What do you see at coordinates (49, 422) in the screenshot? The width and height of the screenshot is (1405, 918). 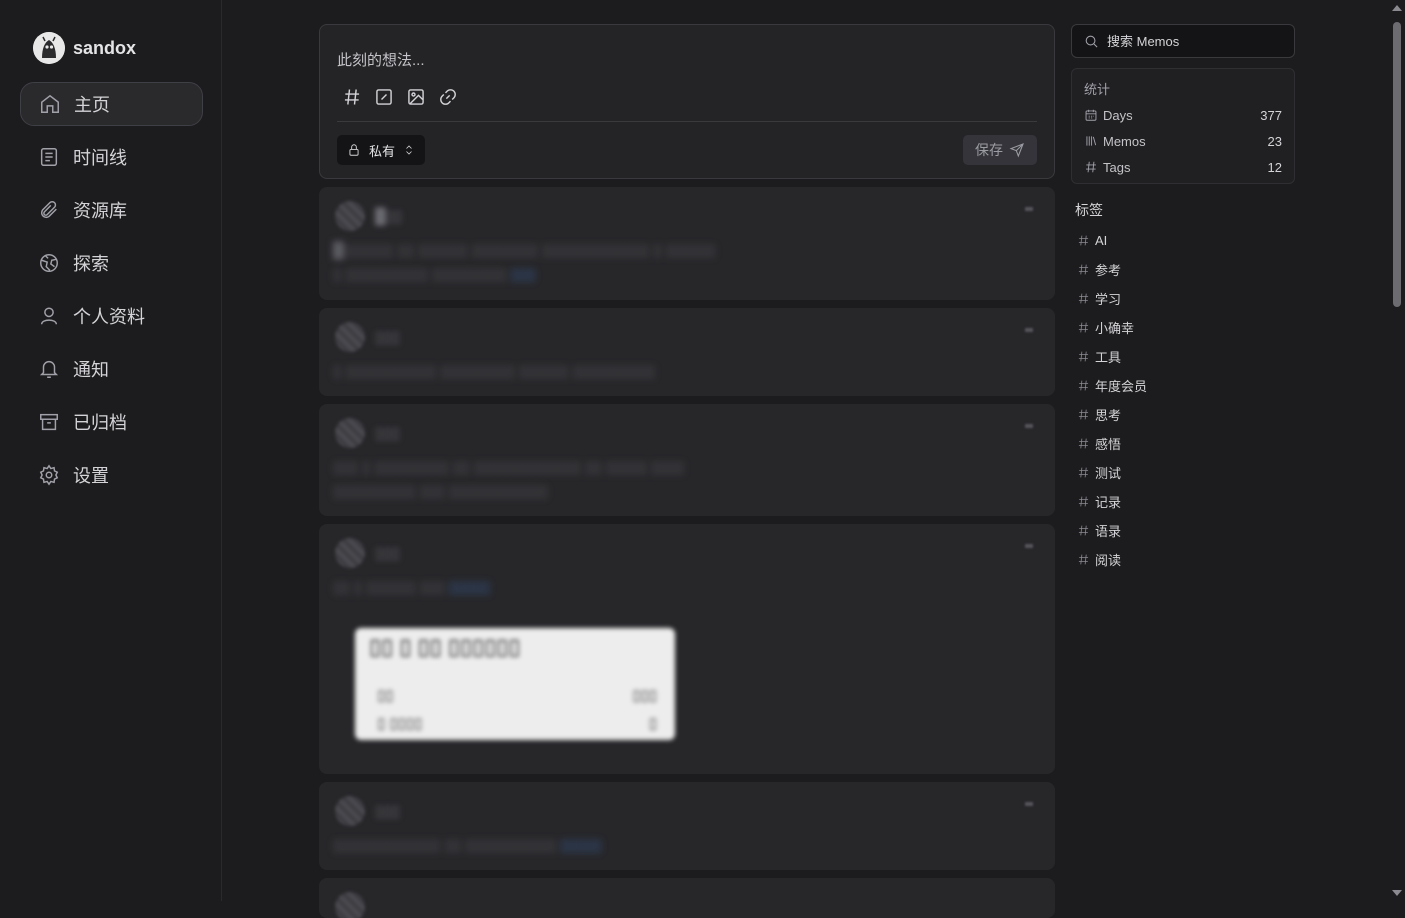 I see `archive-icon` at bounding box center [49, 422].